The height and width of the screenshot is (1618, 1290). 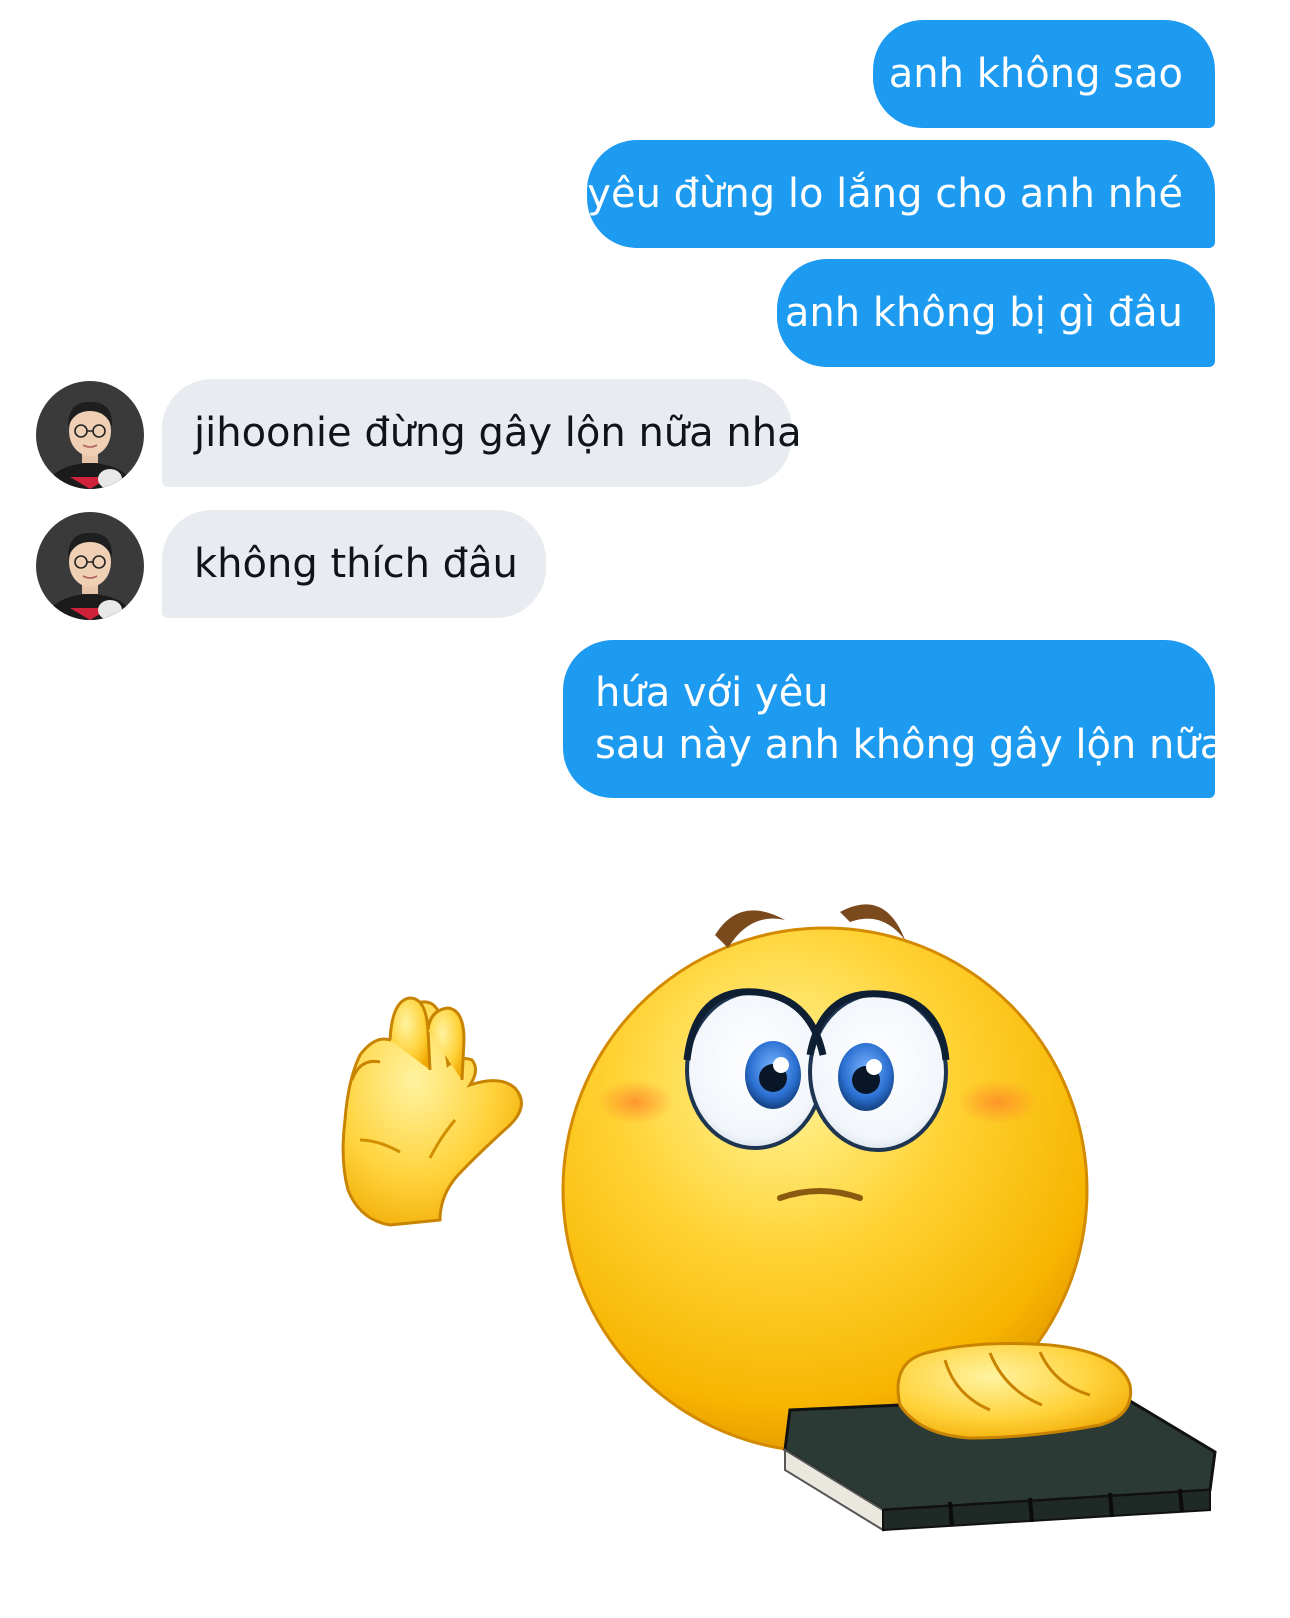 I want to click on outgoing-message-bubble: yêu đừng lo lắng cho anh nhé, so click(x=901, y=194).